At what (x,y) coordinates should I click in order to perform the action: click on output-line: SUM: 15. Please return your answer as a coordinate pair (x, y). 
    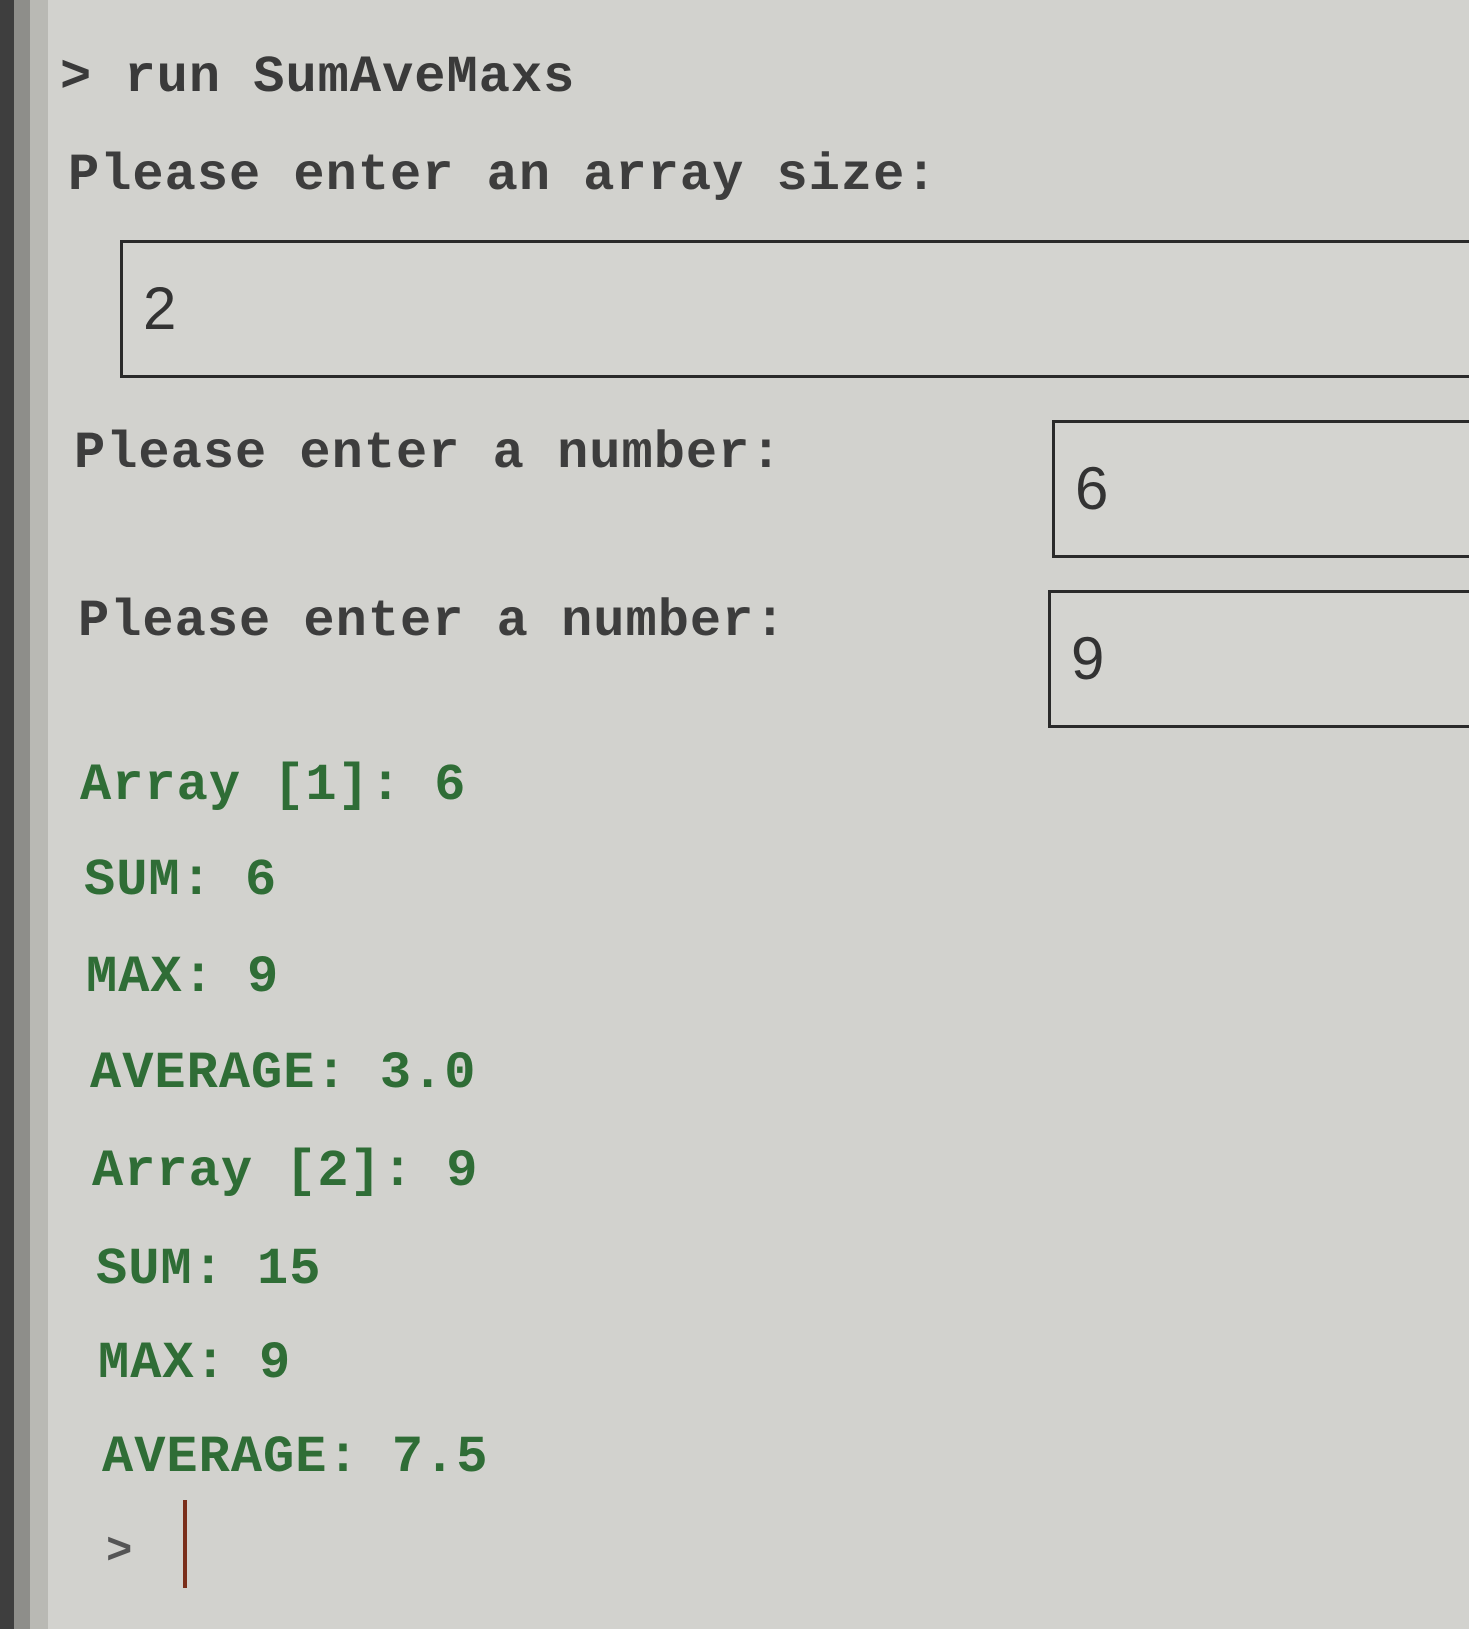
    Looking at the image, I should click on (209, 1269).